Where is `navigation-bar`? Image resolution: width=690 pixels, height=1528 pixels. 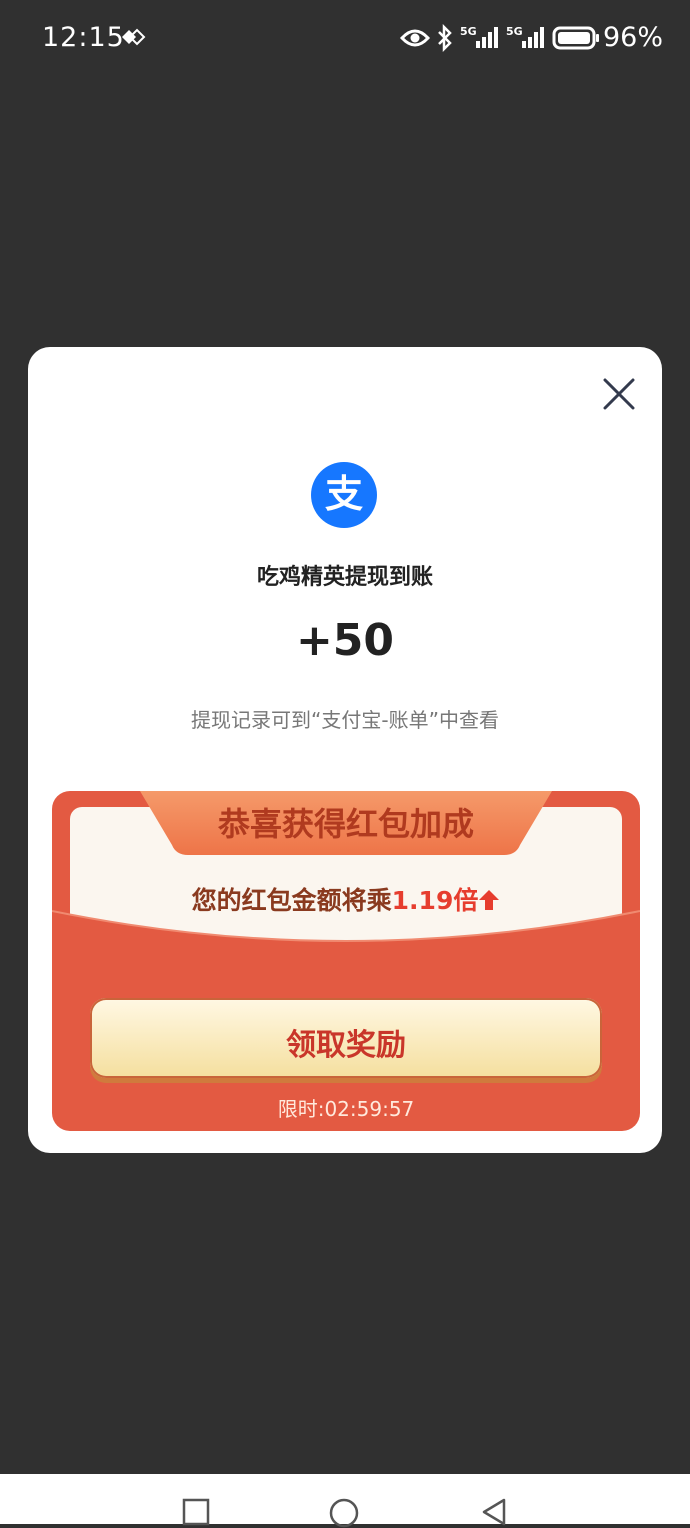
navigation-bar is located at coordinates (345, 1501).